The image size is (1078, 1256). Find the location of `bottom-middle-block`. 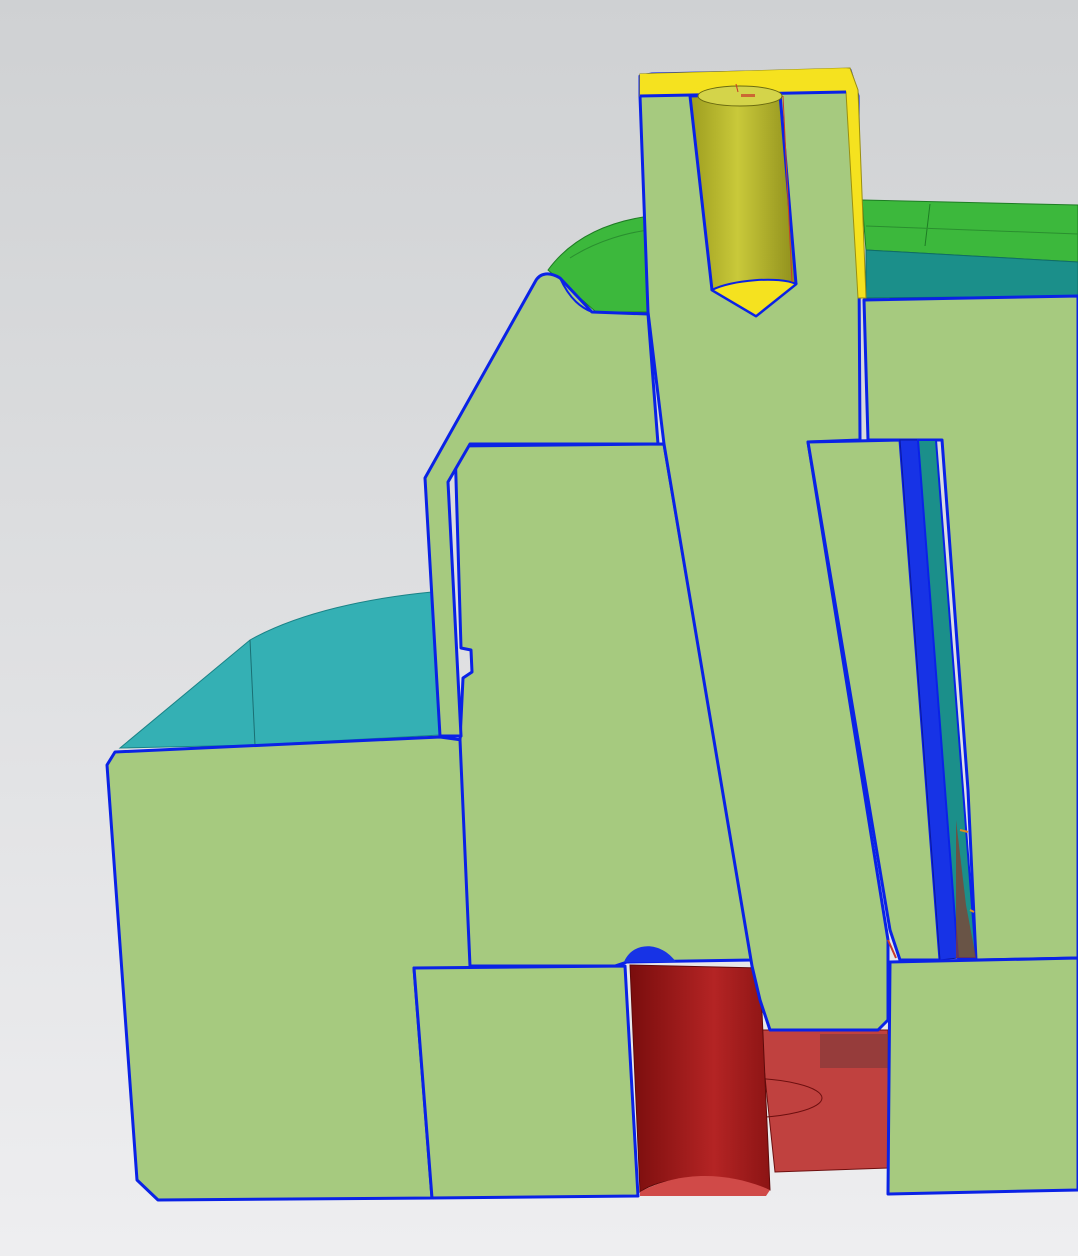

bottom-middle-block is located at coordinates (526, 1082).